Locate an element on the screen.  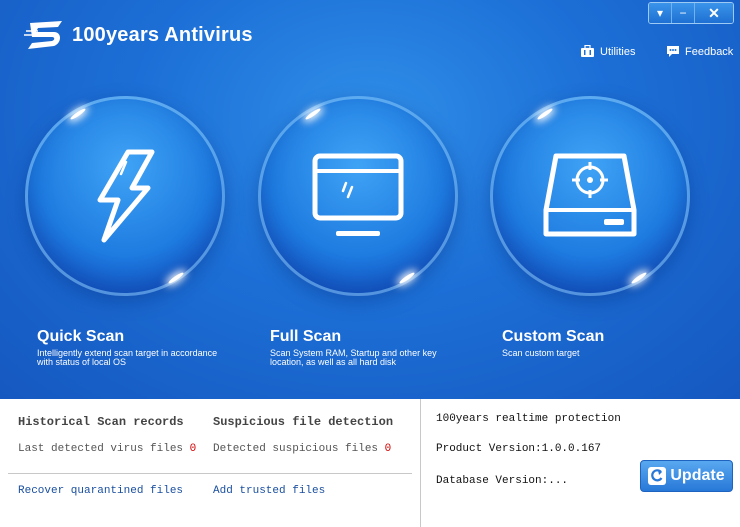
product-version-text: Product Version:1.0.0.167 is located at coordinates (519, 449).